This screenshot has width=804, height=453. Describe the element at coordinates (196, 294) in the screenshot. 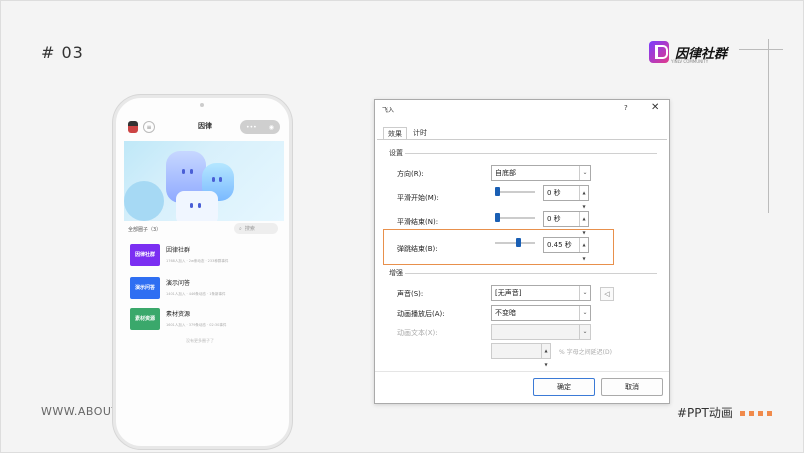

I see `group-meta: 1401人加入 · 446条动态 · 1条新事件` at that location.